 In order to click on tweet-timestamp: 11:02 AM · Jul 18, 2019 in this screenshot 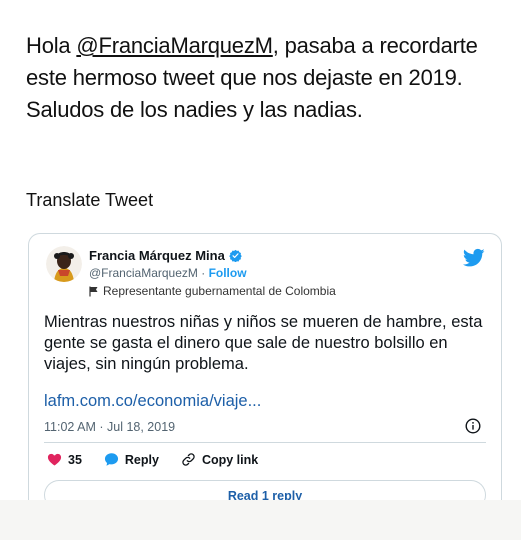, I will do `click(109, 427)`.